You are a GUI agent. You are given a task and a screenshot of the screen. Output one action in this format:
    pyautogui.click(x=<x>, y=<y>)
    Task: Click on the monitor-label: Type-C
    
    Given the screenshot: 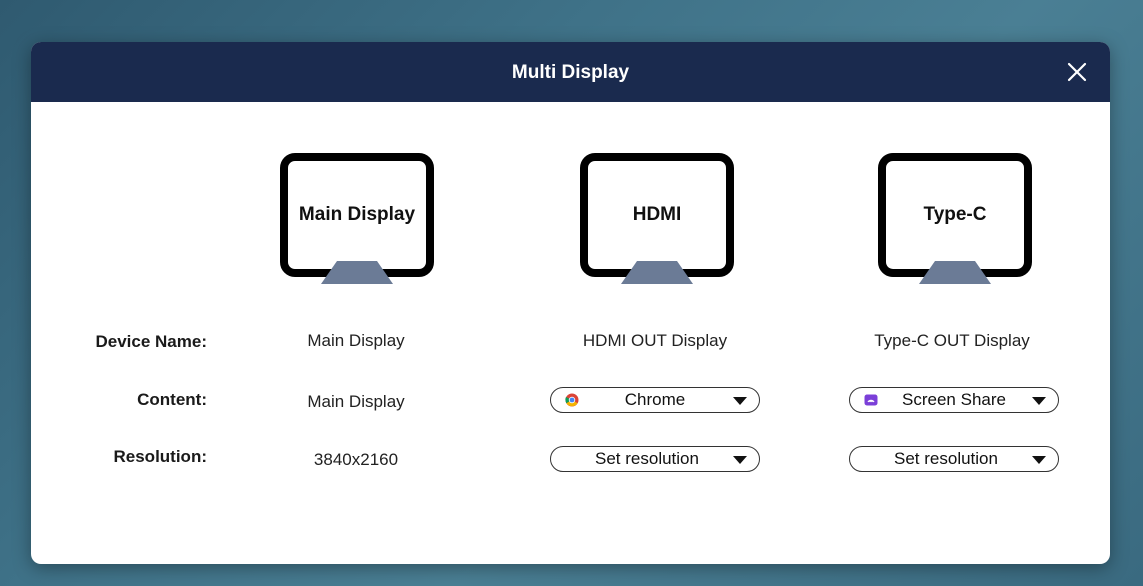 What is the action you would take?
    pyautogui.click(x=955, y=214)
    